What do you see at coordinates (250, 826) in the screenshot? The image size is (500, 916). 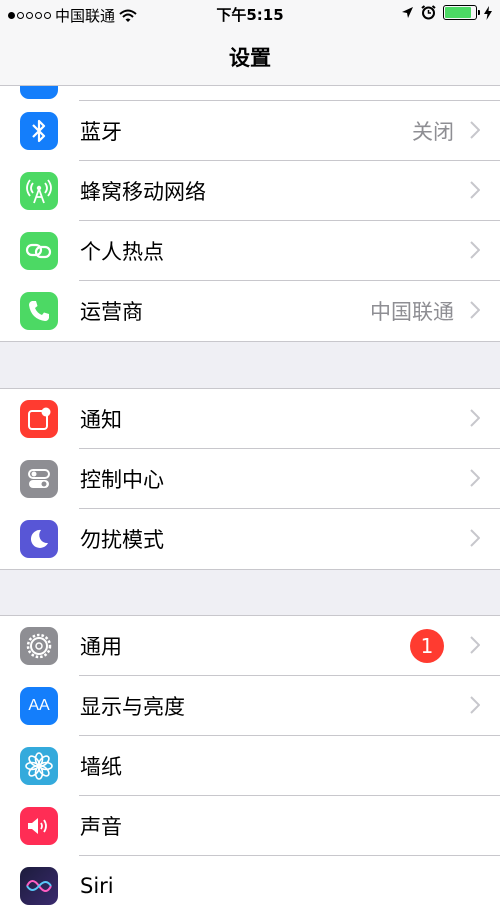 I see `settings-row-sounds: 声音` at bounding box center [250, 826].